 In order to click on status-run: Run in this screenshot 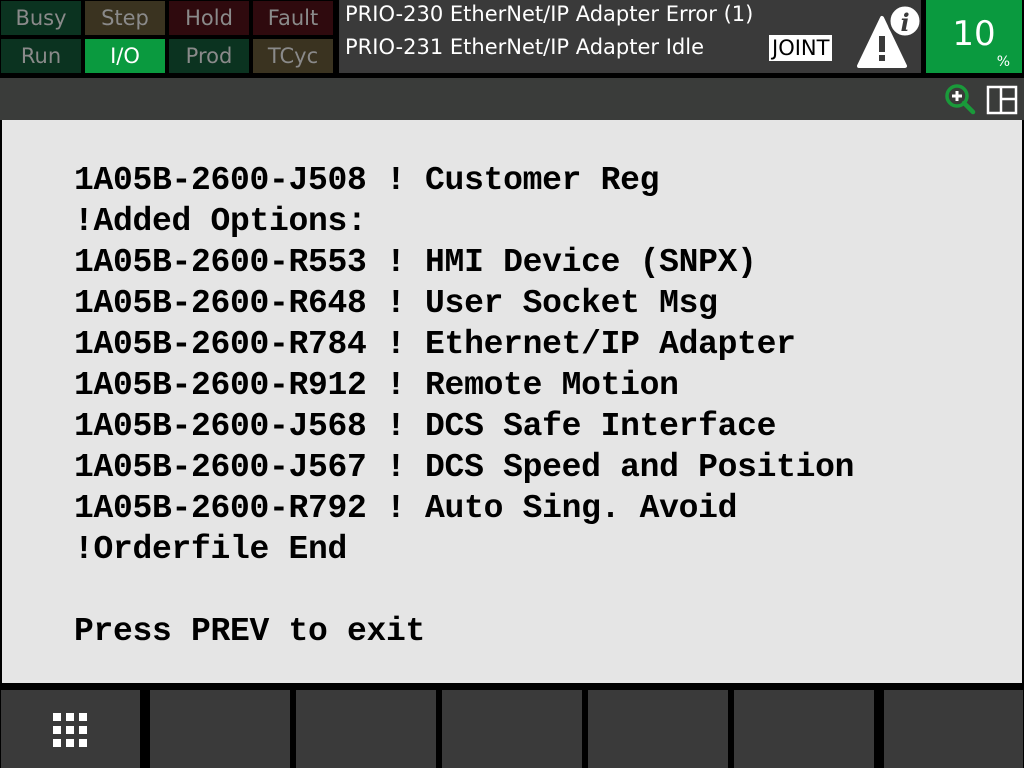, I will do `click(41, 56)`.